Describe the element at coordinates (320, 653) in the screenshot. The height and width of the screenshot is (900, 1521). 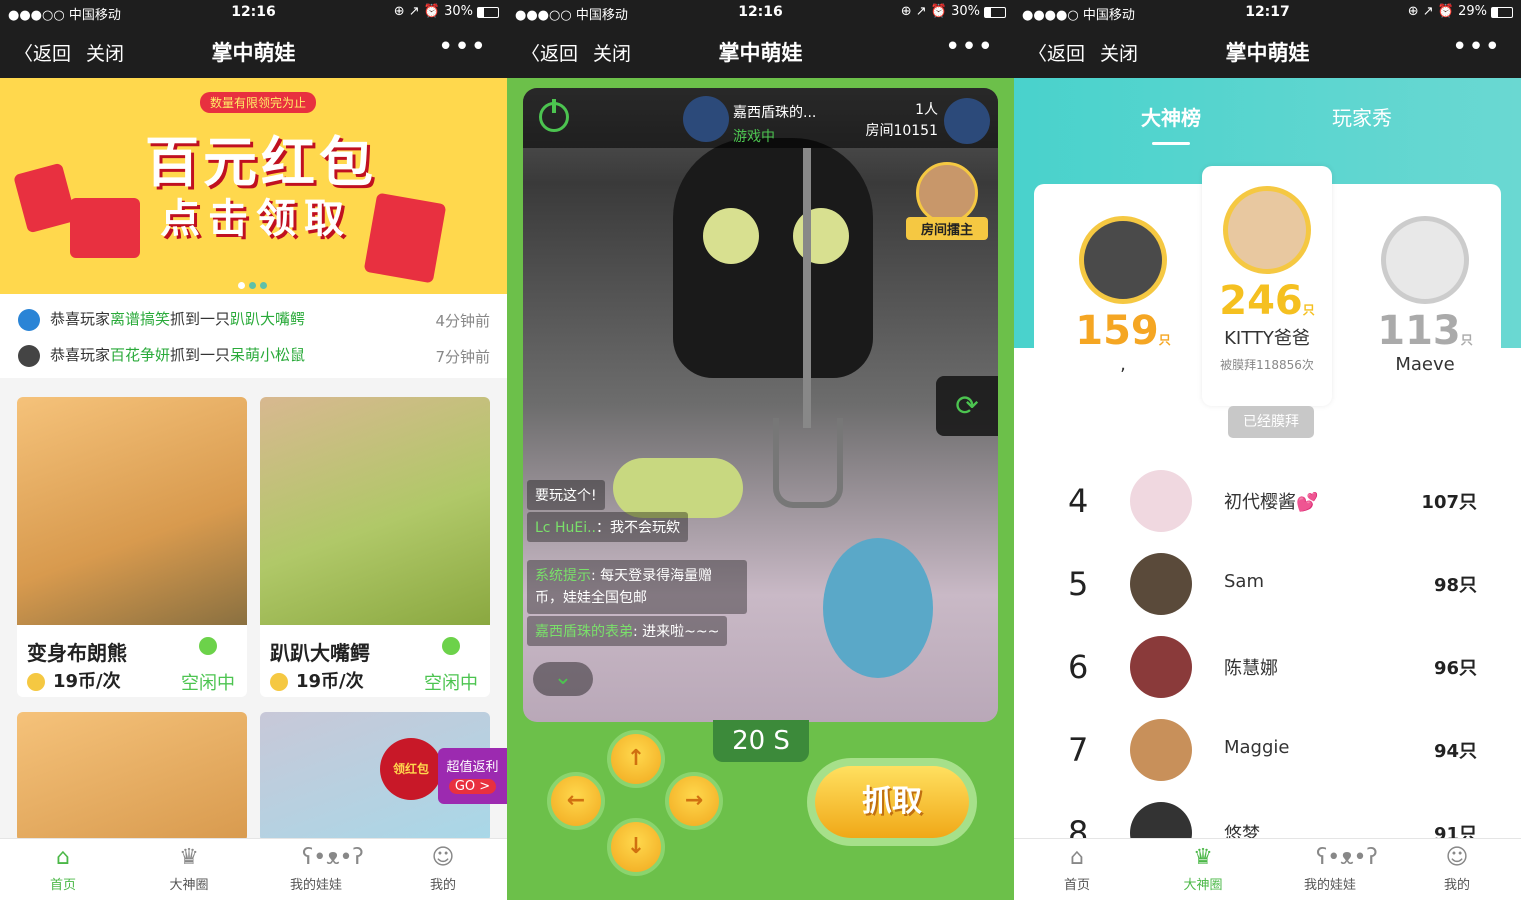
I see `product-name: 趴趴大嘴鳄` at that location.